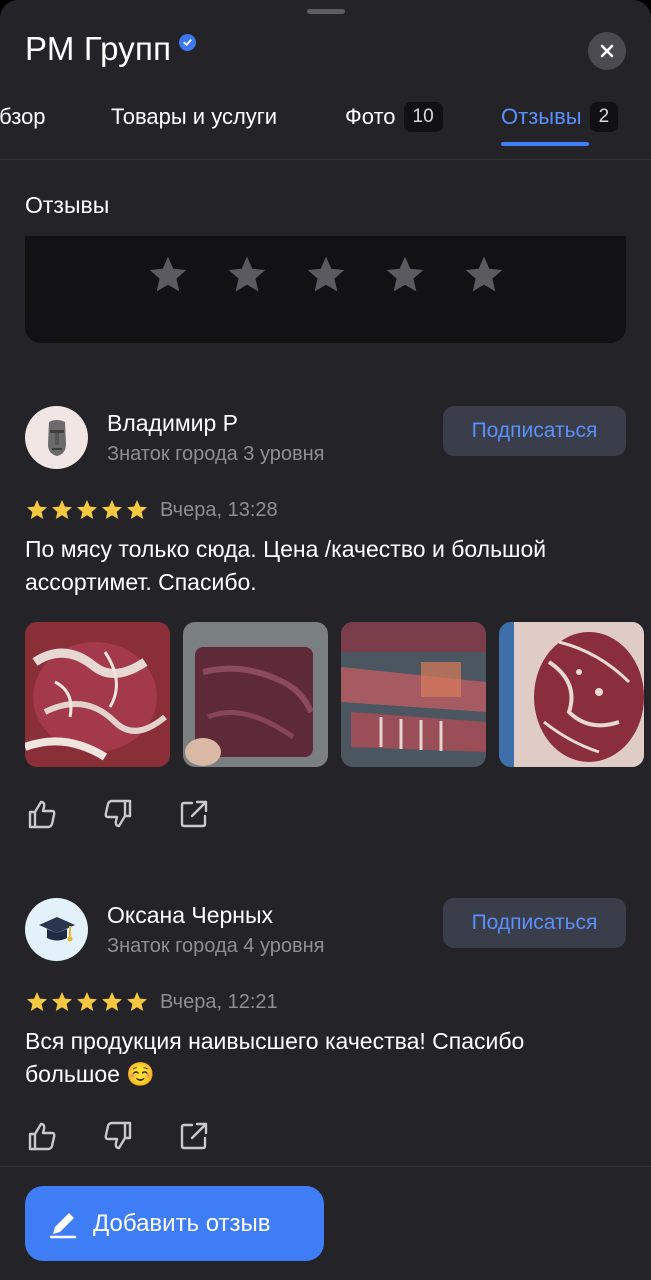 The height and width of the screenshot is (1280, 651). I want to click on active-tab-indicator, so click(545, 144).